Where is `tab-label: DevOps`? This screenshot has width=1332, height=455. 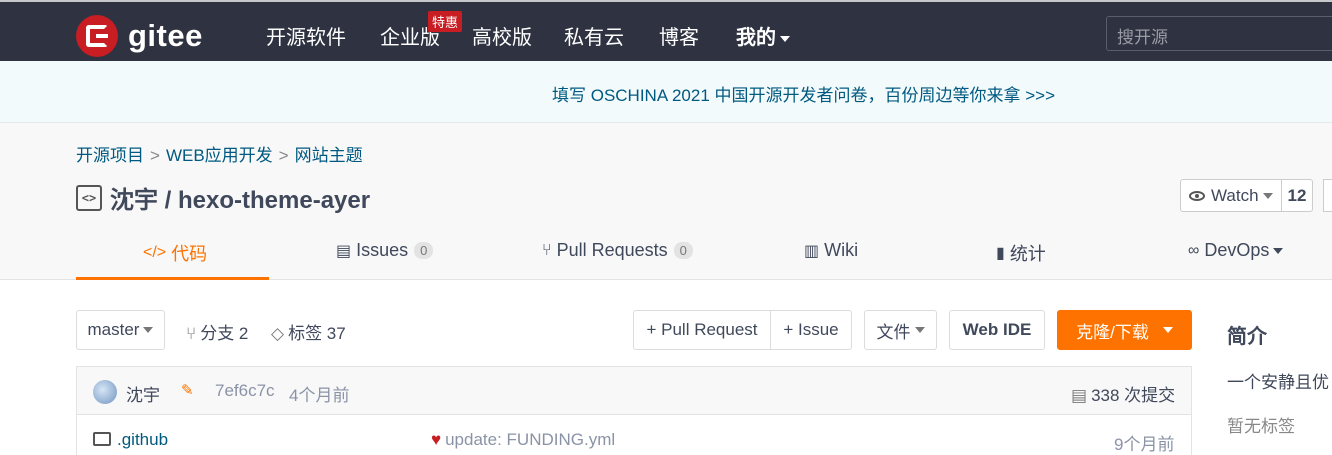 tab-label: DevOps is located at coordinates (1237, 250).